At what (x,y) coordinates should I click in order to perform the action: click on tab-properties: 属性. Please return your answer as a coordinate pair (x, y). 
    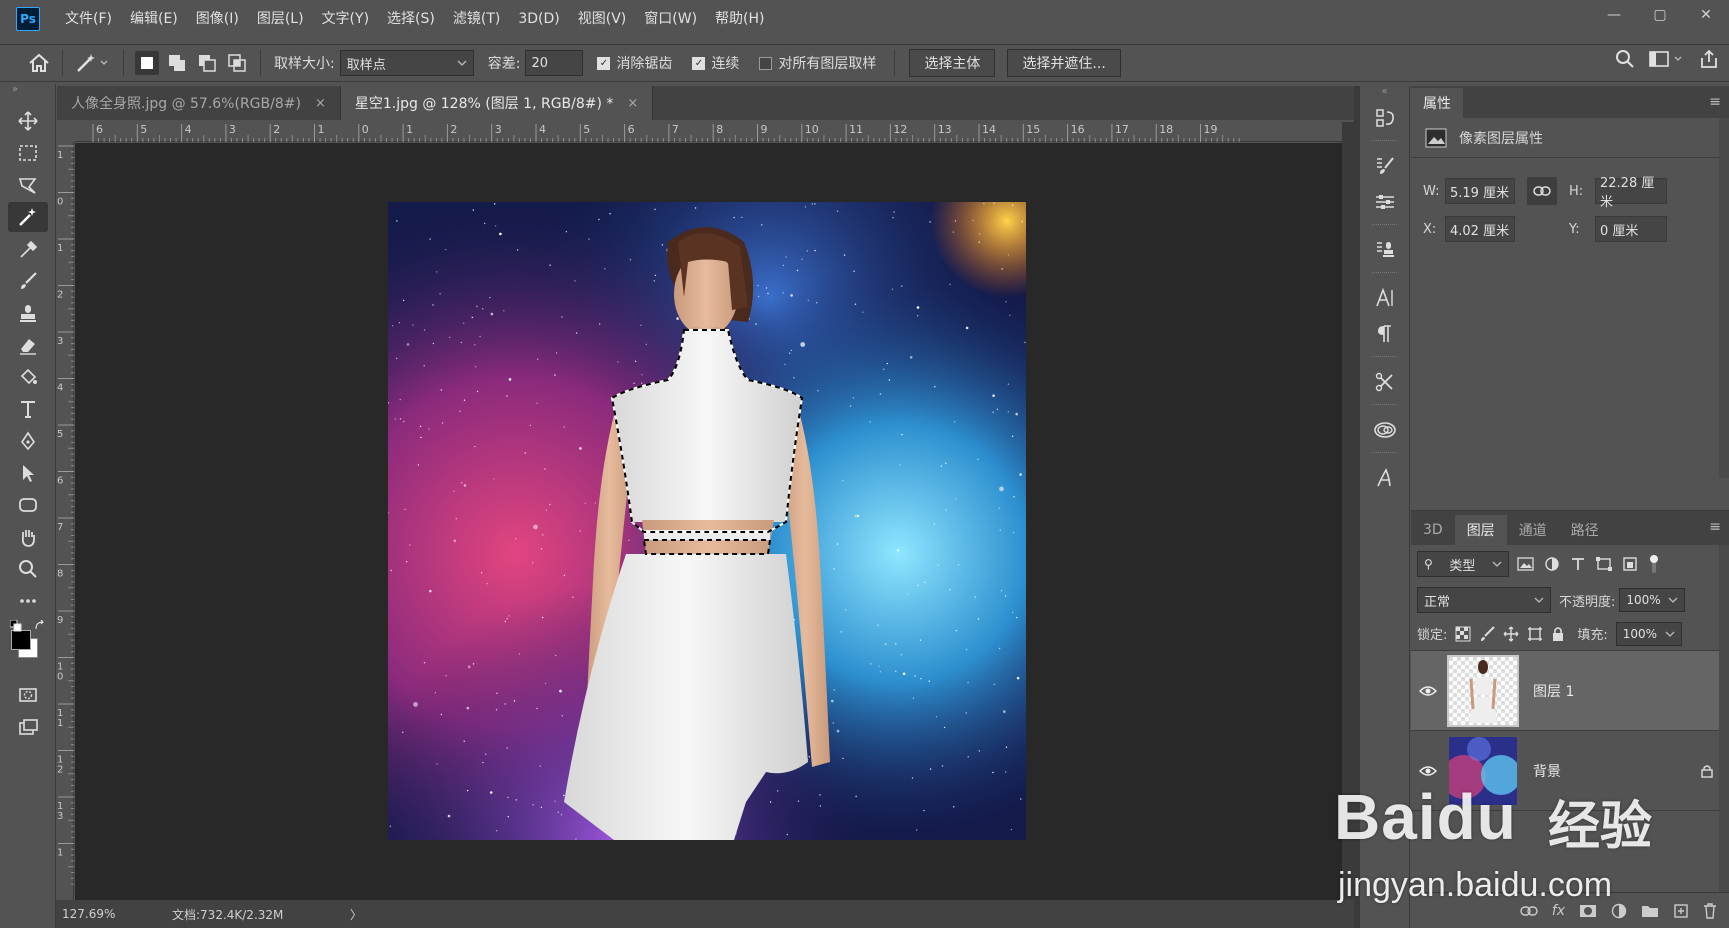
    Looking at the image, I should click on (1437, 103).